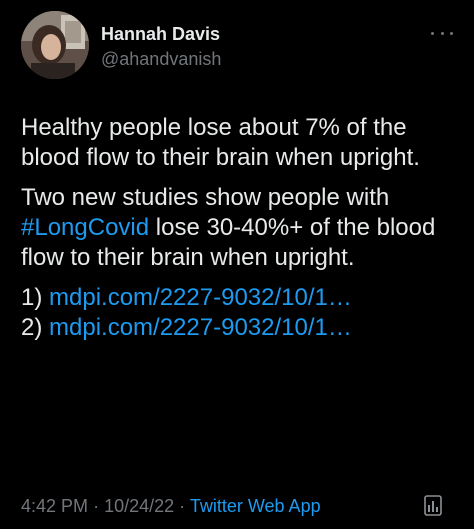  I want to click on analytics-icon, so click(433, 505).